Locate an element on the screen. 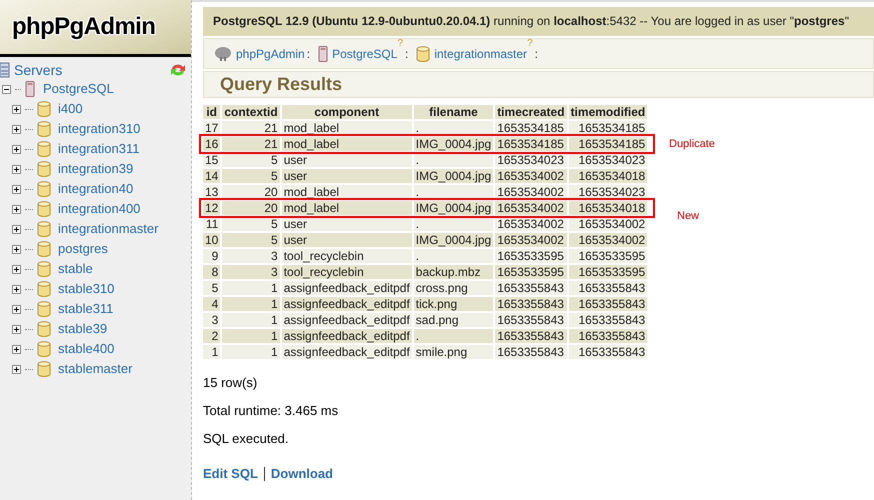 The height and width of the screenshot is (500, 874). column-header: timemodified is located at coordinates (608, 112).